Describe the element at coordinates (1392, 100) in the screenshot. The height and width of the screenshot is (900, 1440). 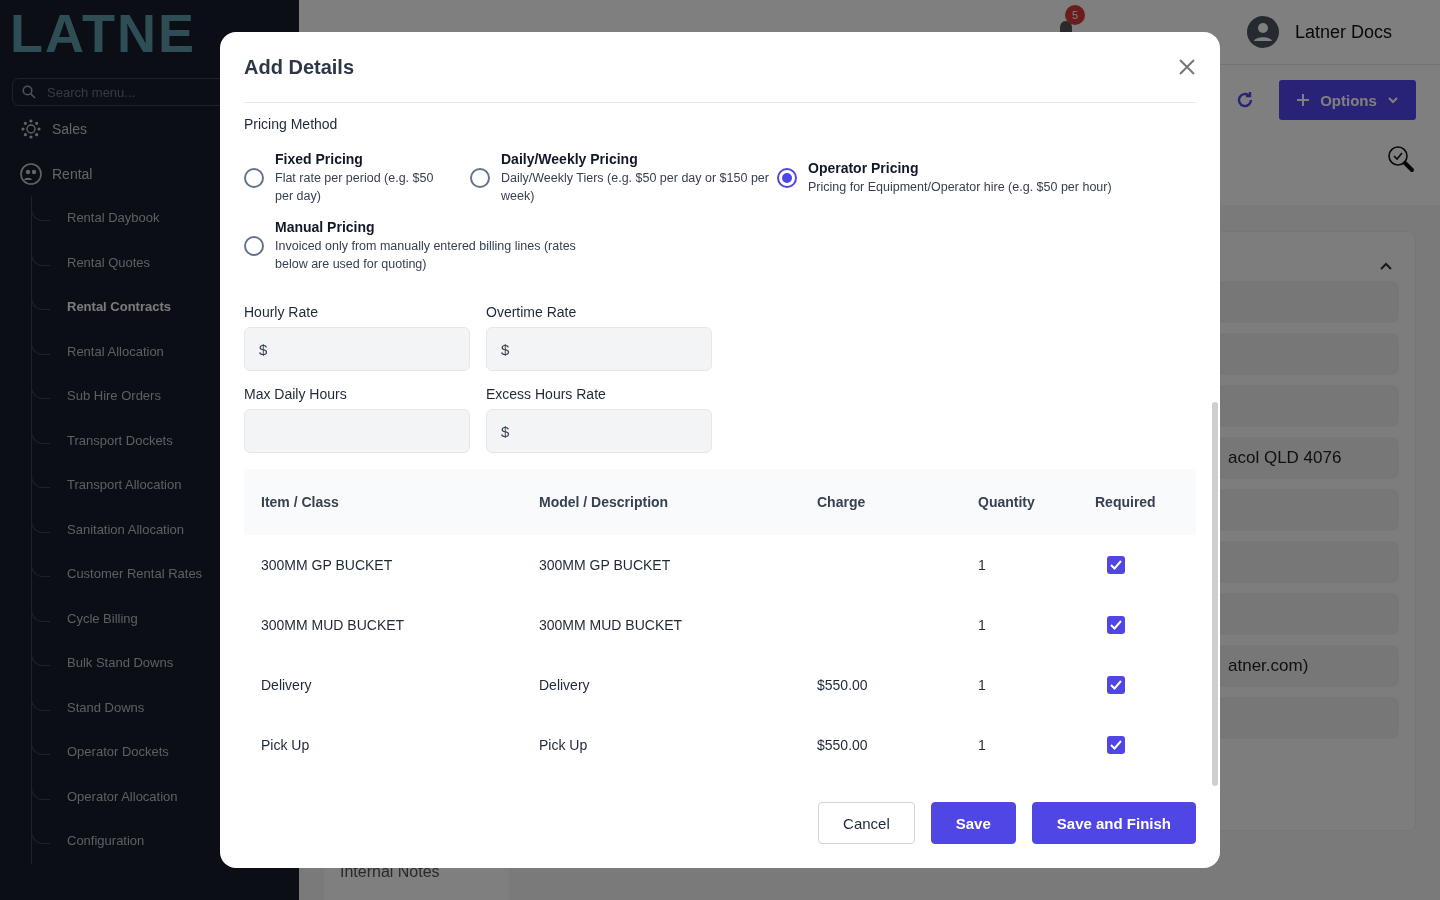
I see `chevron-down-icon` at that location.